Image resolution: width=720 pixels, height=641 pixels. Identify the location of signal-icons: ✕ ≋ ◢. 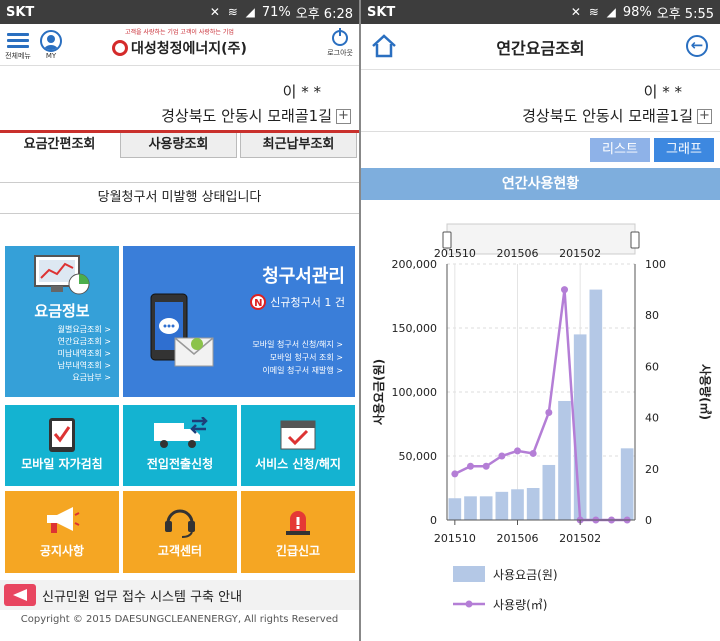
(594, 12).